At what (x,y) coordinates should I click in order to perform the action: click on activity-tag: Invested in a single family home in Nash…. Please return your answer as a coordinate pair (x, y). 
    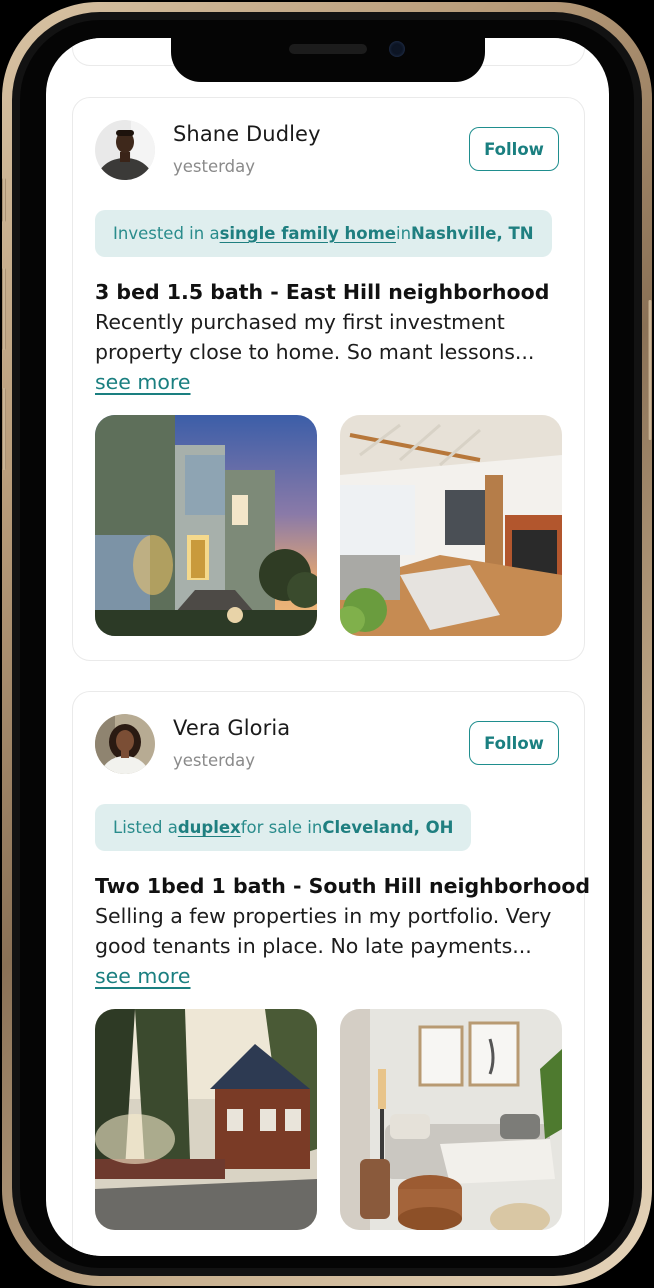
    Looking at the image, I should click on (323, 233).